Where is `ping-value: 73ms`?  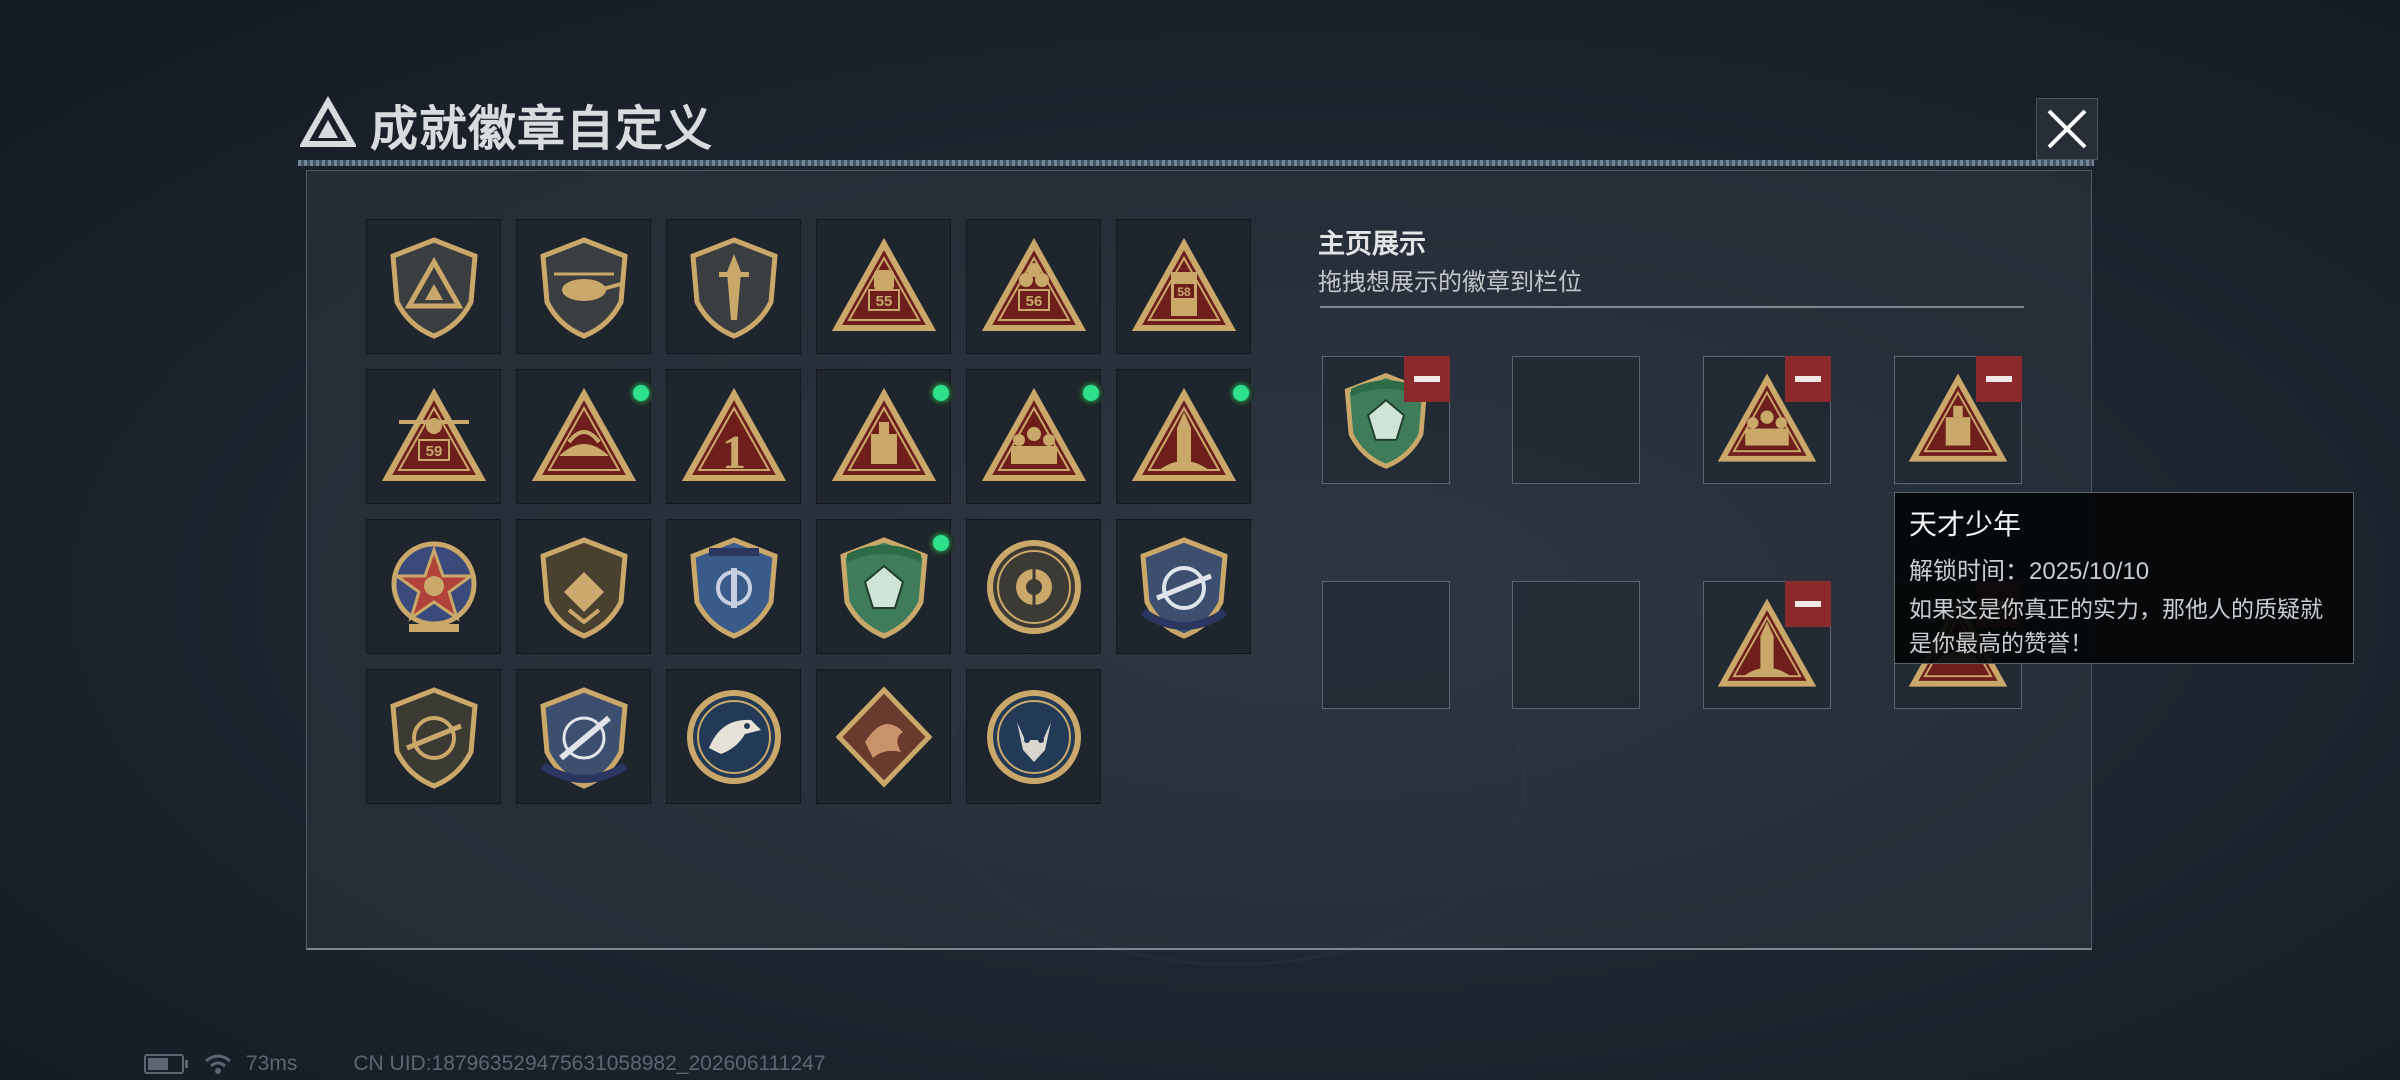
ping-value: 73ms is located at coordinates (272, 1063).